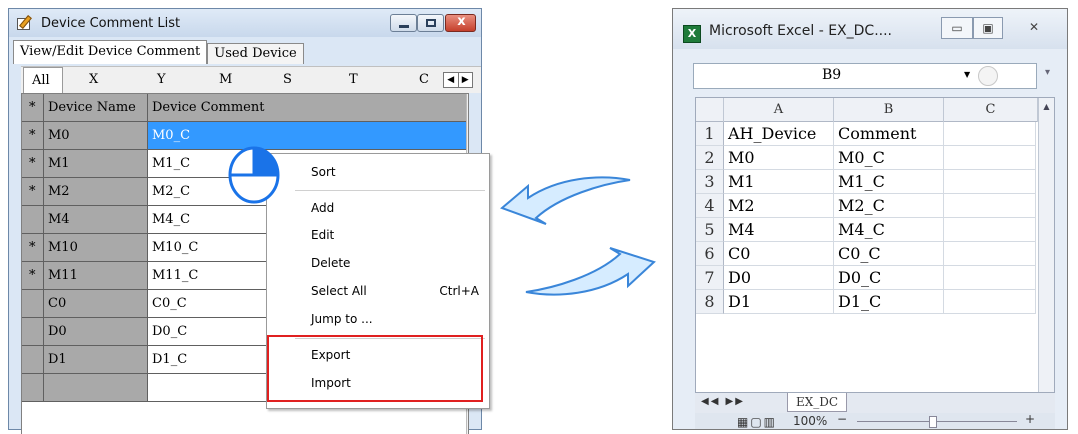 This screenshot has width=1078, height=434. What do you see at coordinates (96, 360) in the screenshot?
I see `device-name-cell: D1` at bounding box center [96, 360].